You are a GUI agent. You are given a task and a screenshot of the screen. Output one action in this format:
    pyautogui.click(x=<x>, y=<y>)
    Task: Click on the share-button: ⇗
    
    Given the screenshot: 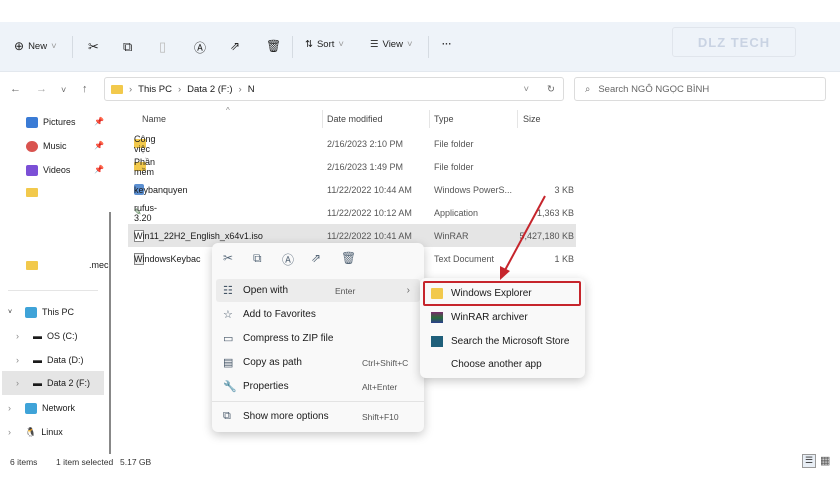 What is the action you would take?
    pyautogui.click(x=235, y=46)
    